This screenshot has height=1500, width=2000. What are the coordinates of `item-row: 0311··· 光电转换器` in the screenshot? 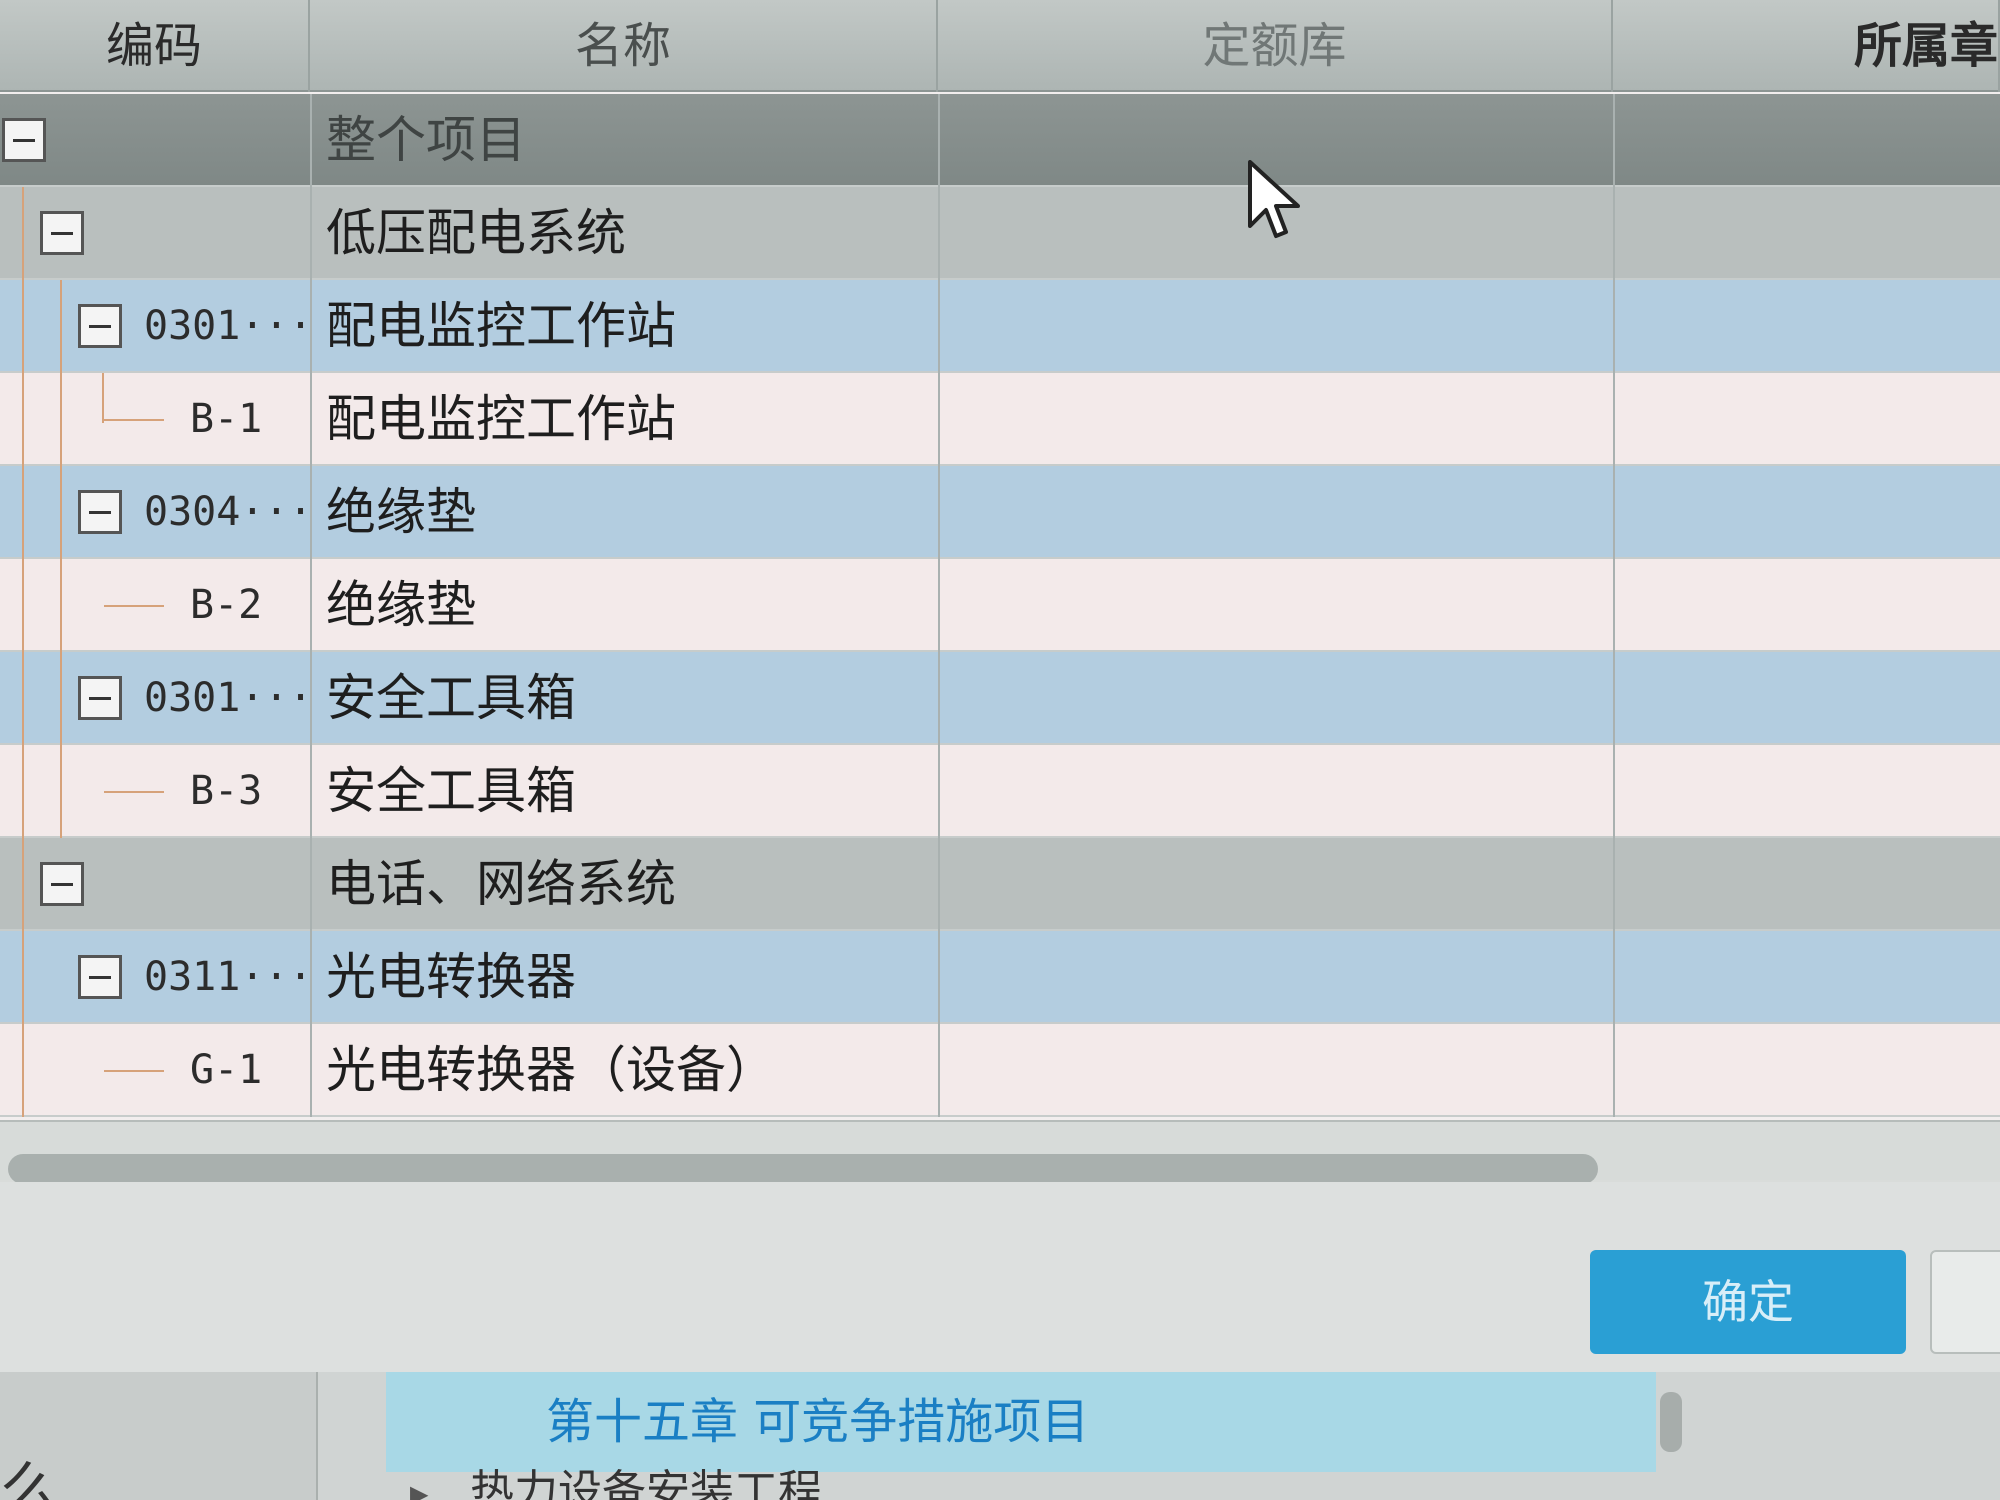 It's located at (1000, 977).